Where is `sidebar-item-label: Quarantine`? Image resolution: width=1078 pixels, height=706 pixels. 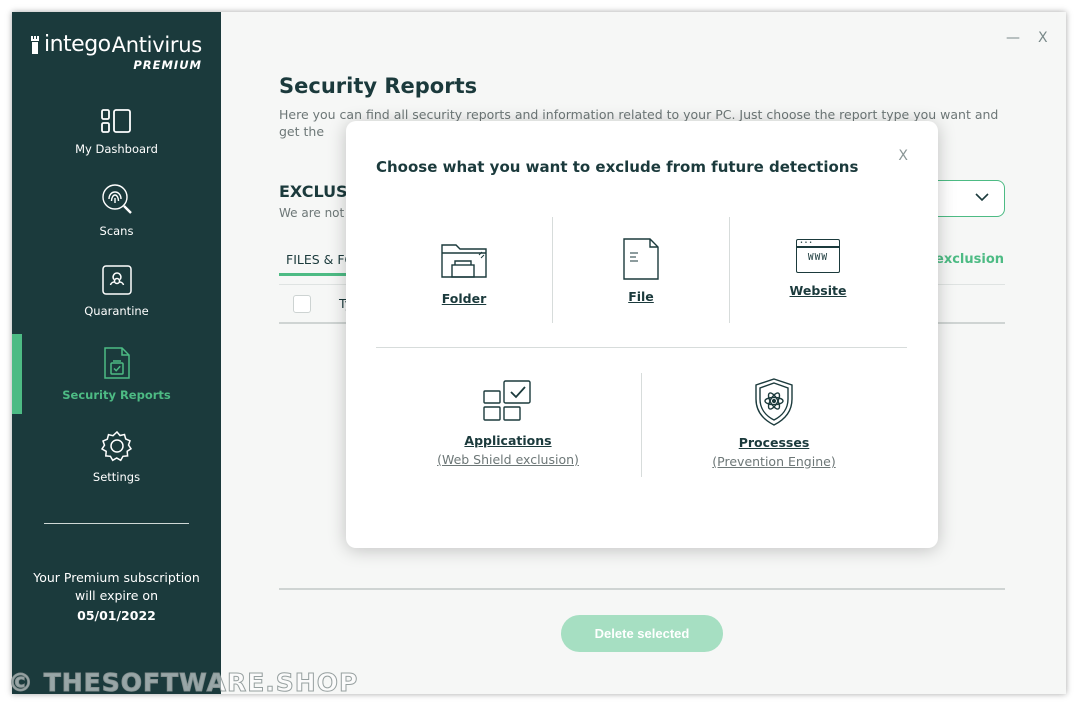 sidebar-item-label: Quarantine is located at coordinates (116, 311).